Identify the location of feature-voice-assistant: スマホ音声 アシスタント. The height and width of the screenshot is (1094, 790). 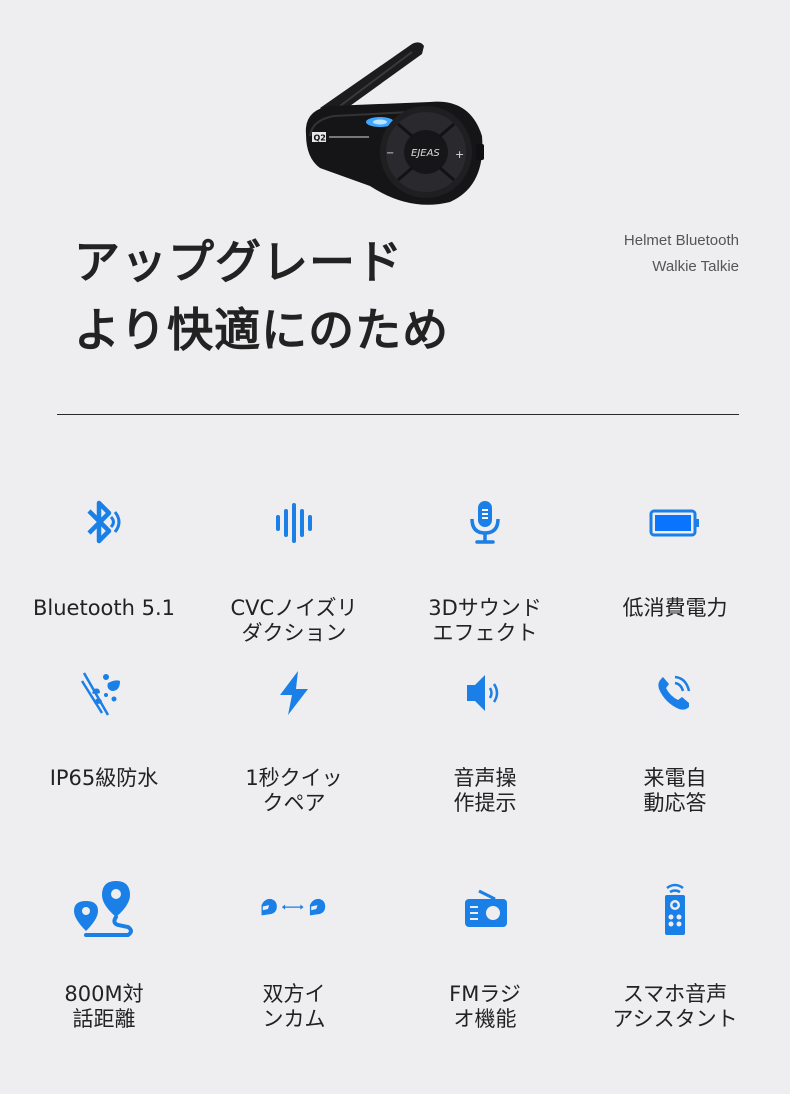
(675, 953).